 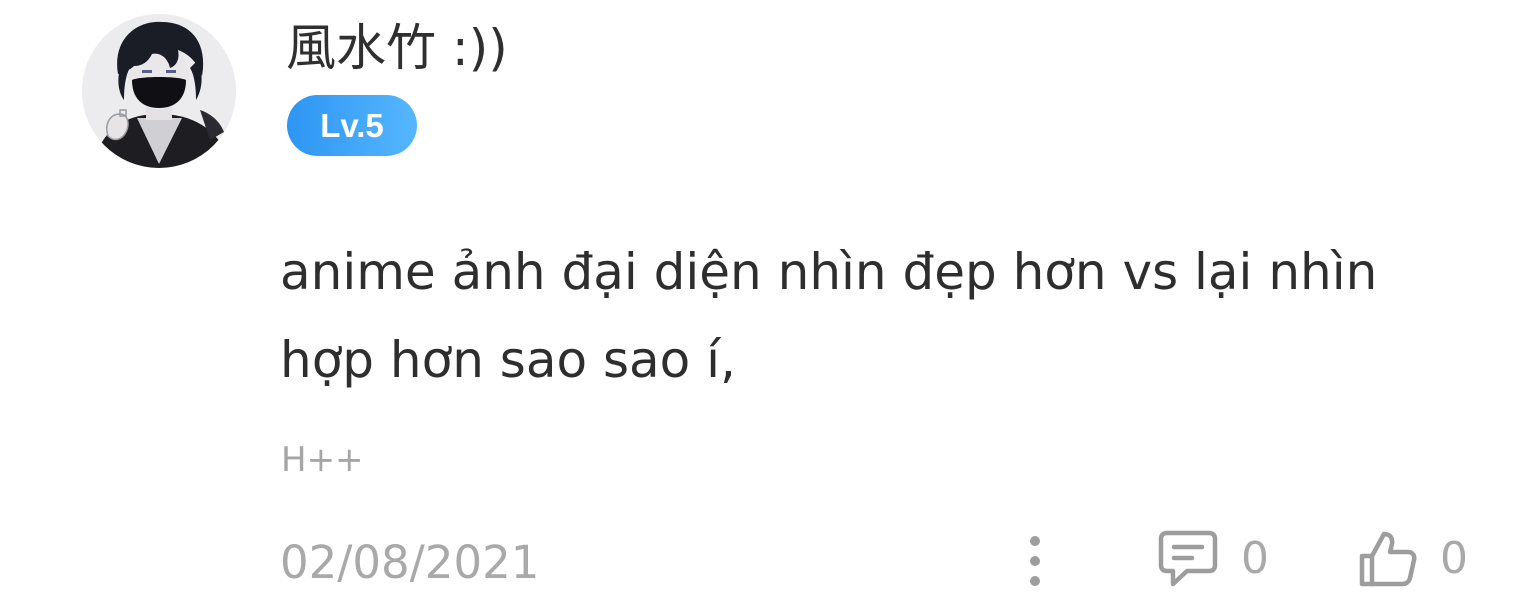 I want to click on avatar, so click(x=159, y=91).